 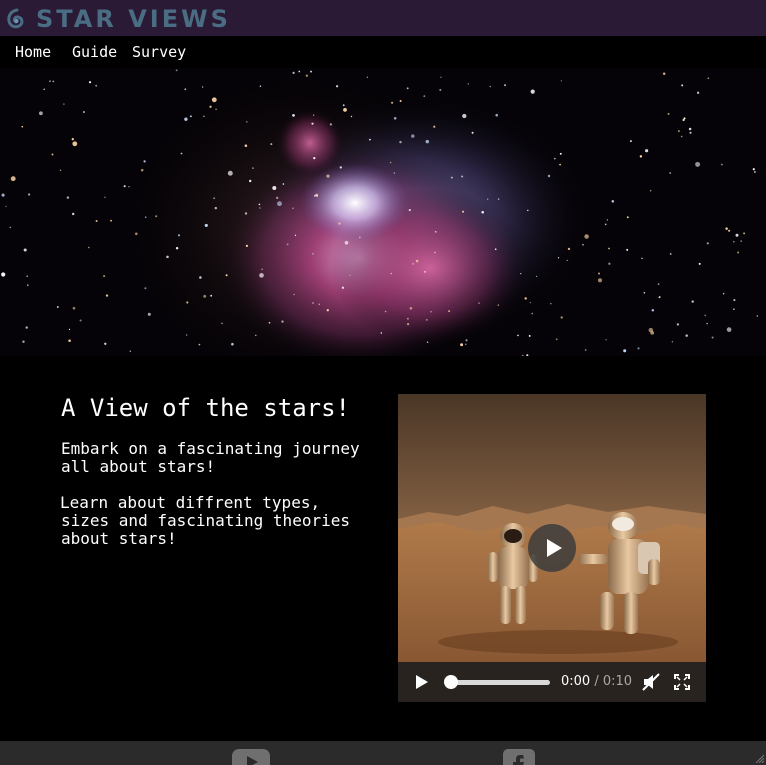 What do you see at coordinates (16, 19) in the screenshot?
I see `swirl-logo-icon` at bounding box center [16, 19].